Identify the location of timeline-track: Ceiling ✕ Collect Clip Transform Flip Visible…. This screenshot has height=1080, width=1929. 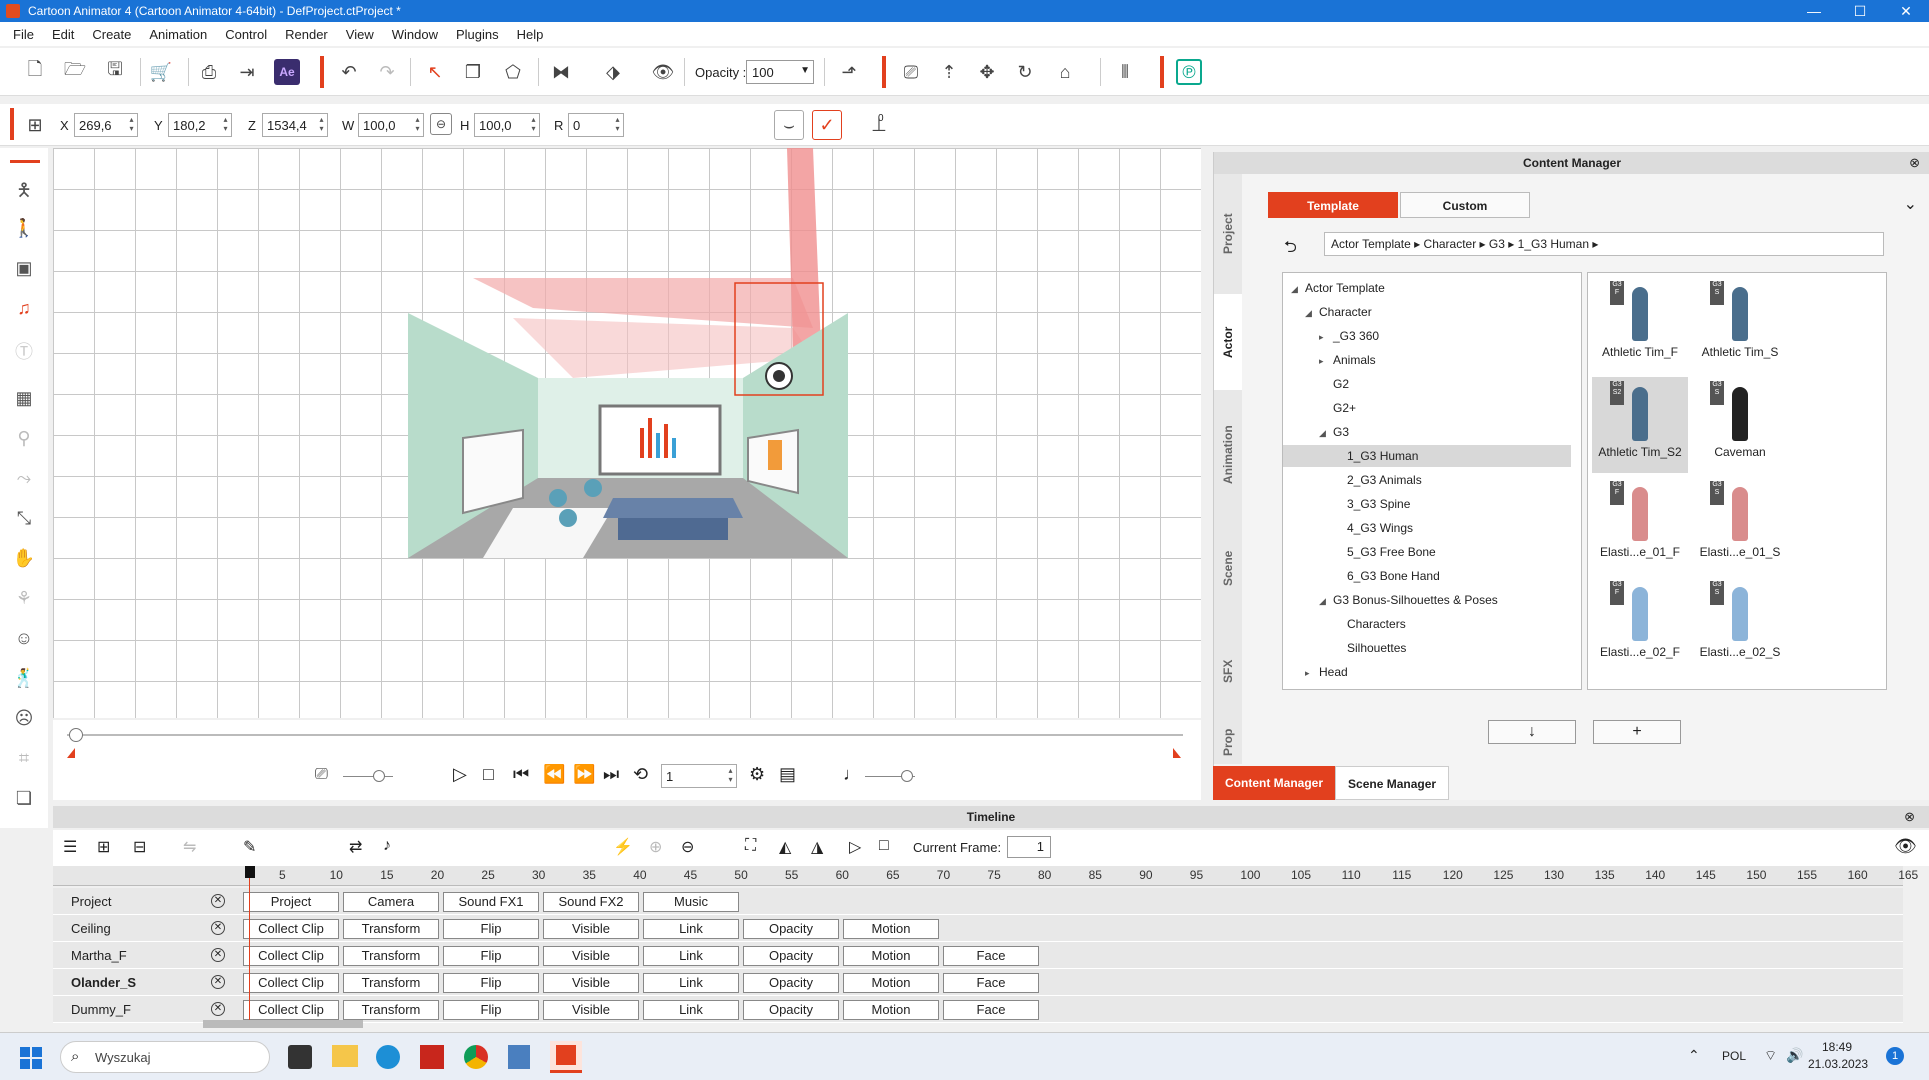
(978, 928).